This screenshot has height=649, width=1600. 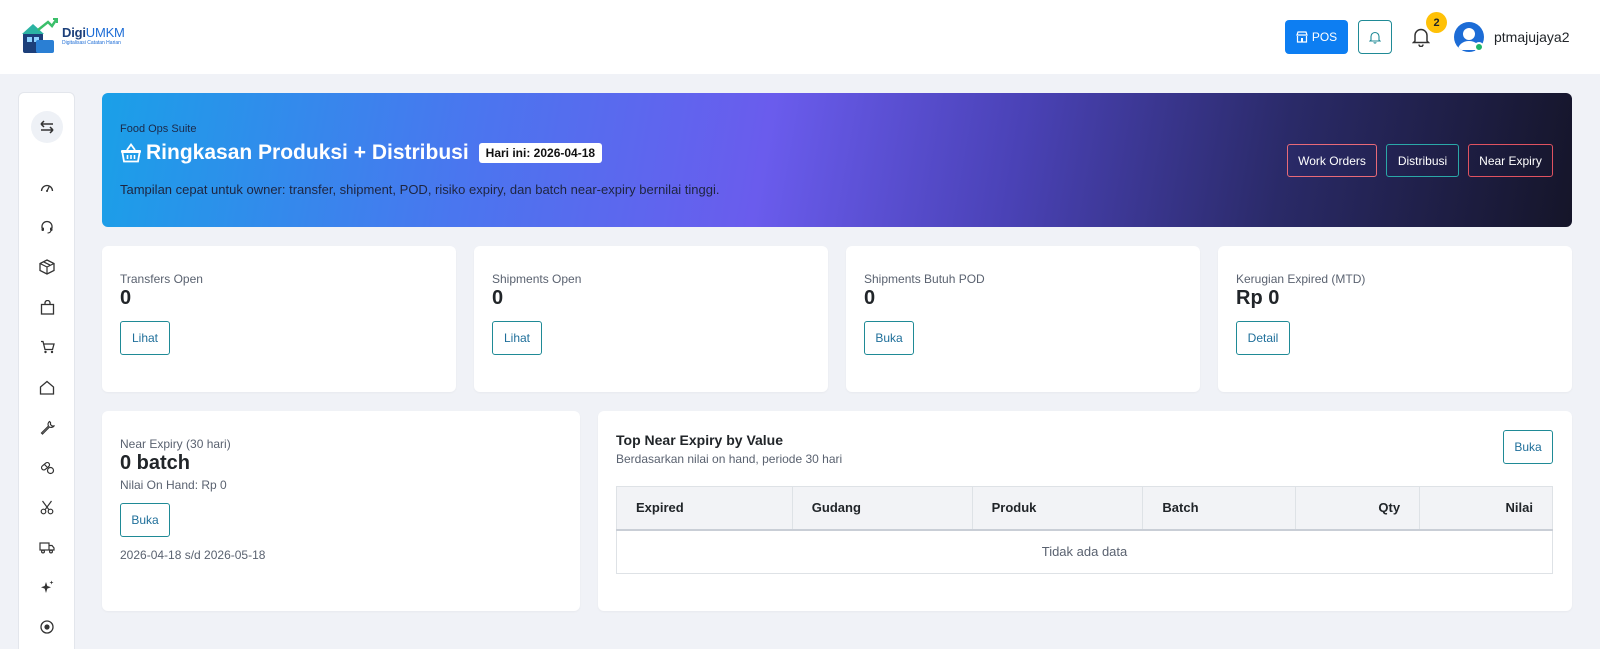 I want to click on record-icon, so click(x=47, y=627).